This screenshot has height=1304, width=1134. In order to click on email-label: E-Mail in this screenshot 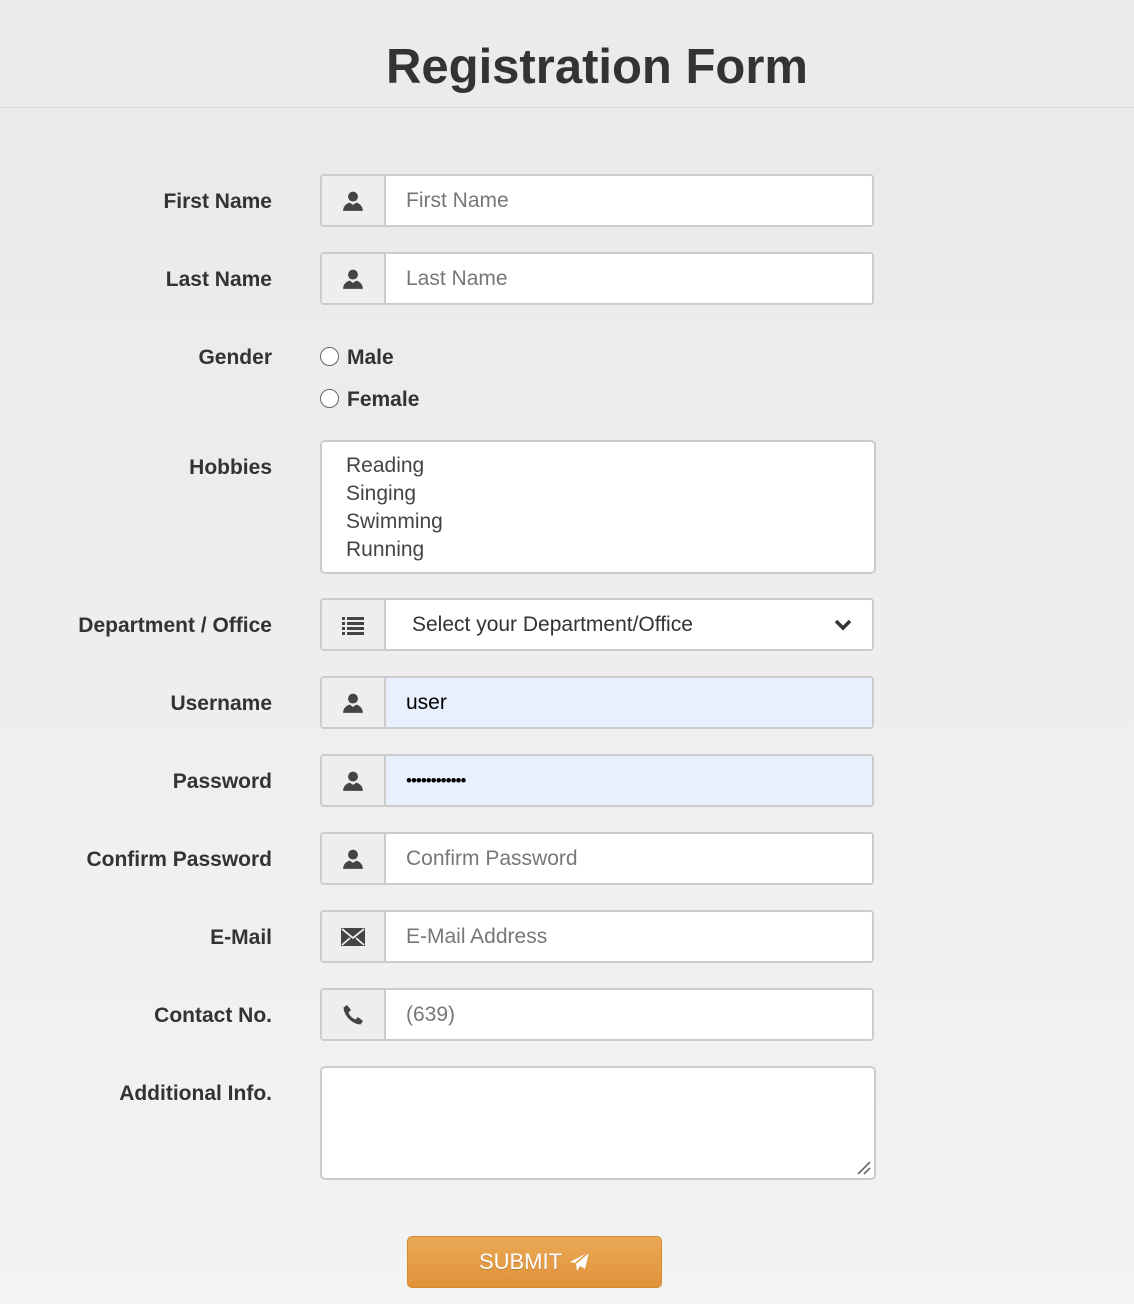, I will do `click(241, 937)`.